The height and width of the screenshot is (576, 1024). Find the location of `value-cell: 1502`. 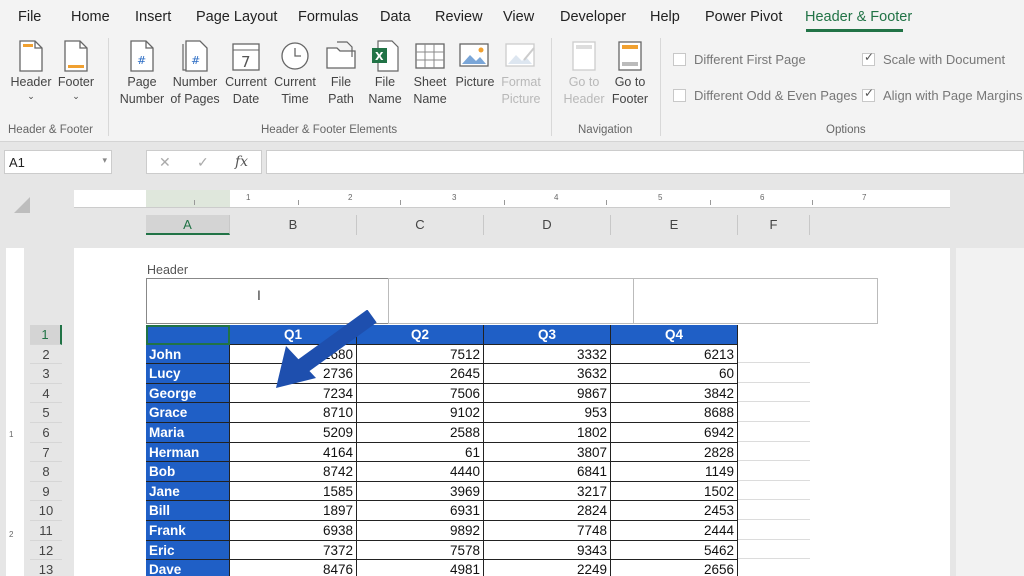

value-cell: 1502 is located at coordinates (674, 491).